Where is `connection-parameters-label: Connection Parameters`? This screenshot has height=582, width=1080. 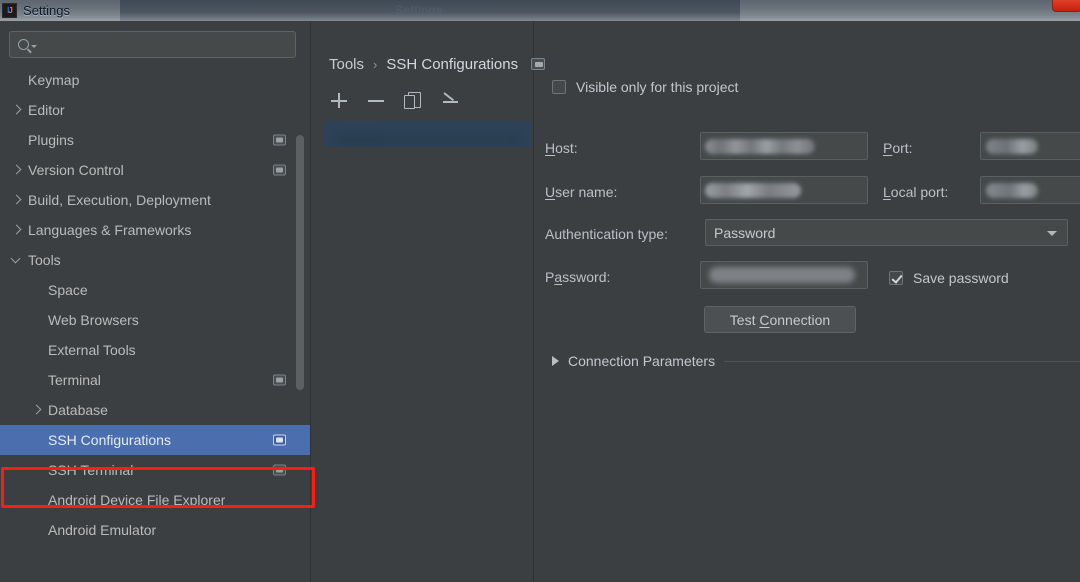
connection-parameters-label: Connection Parameters is located at coordinates (642, 361).